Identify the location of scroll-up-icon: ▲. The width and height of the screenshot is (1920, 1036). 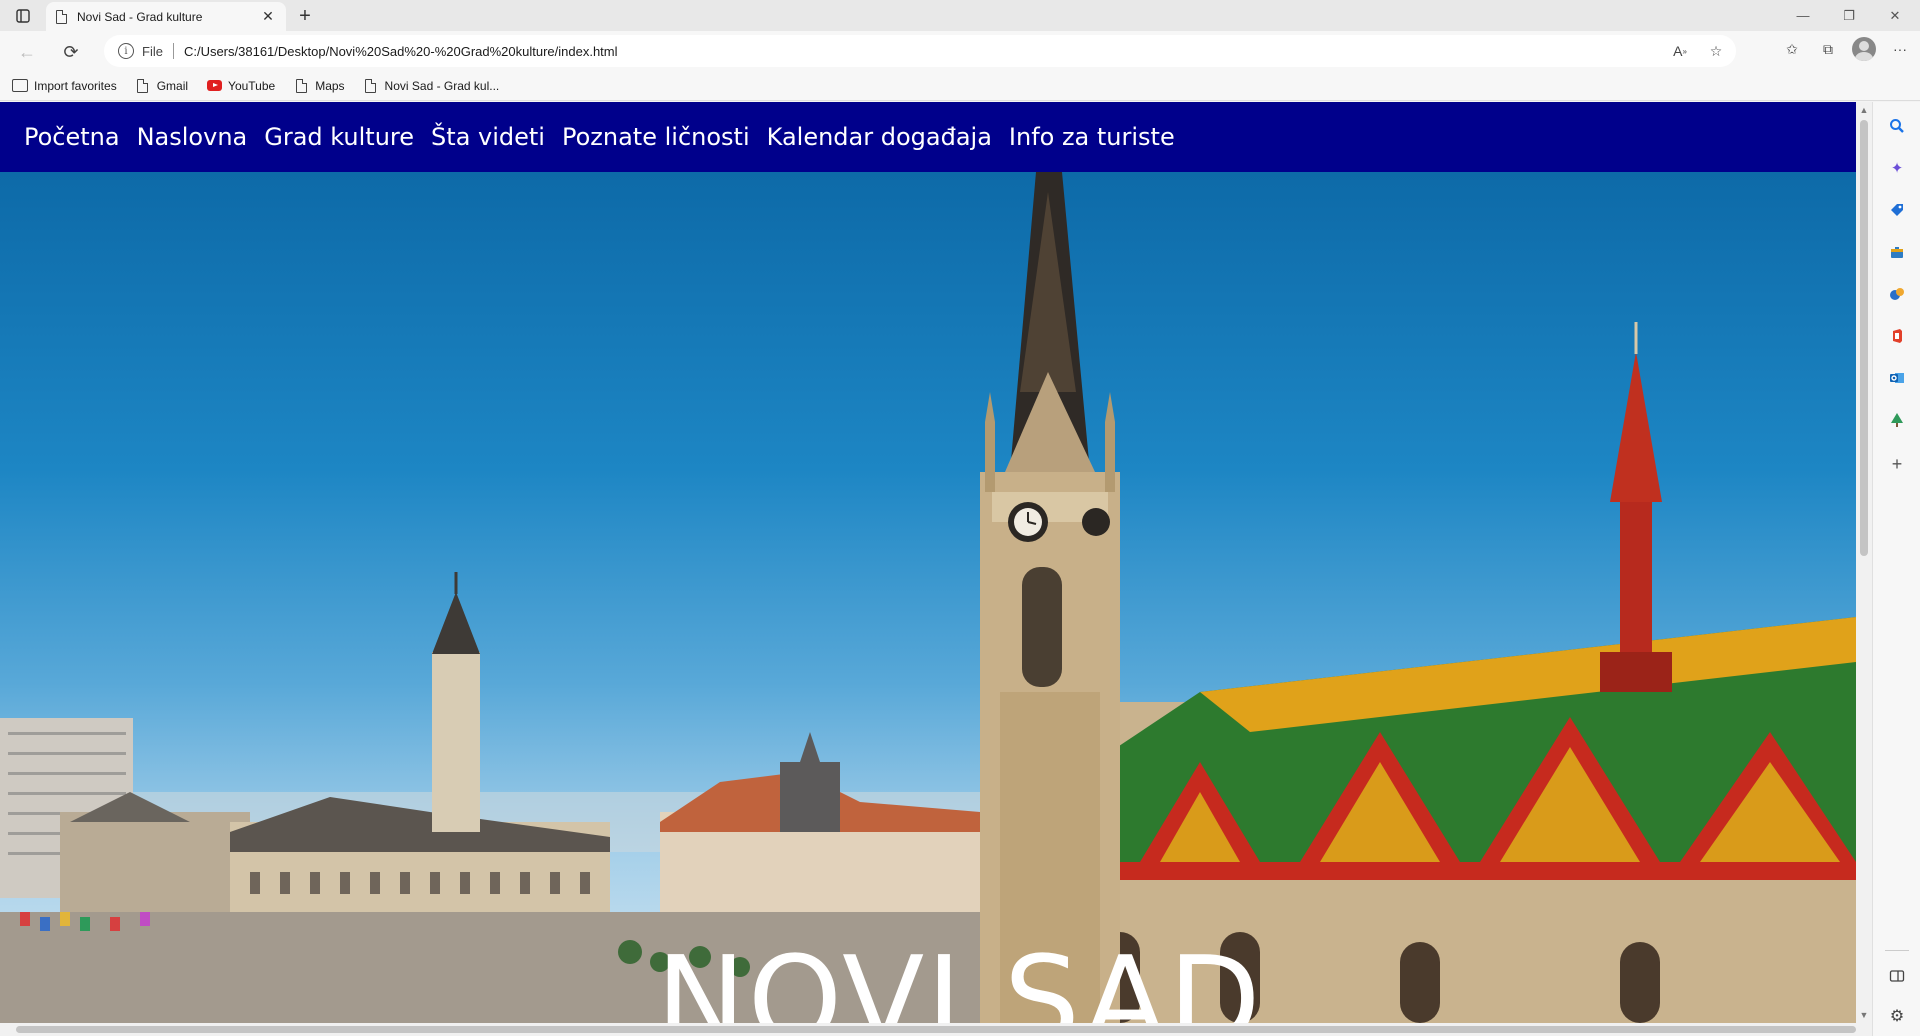
(1864, 110).